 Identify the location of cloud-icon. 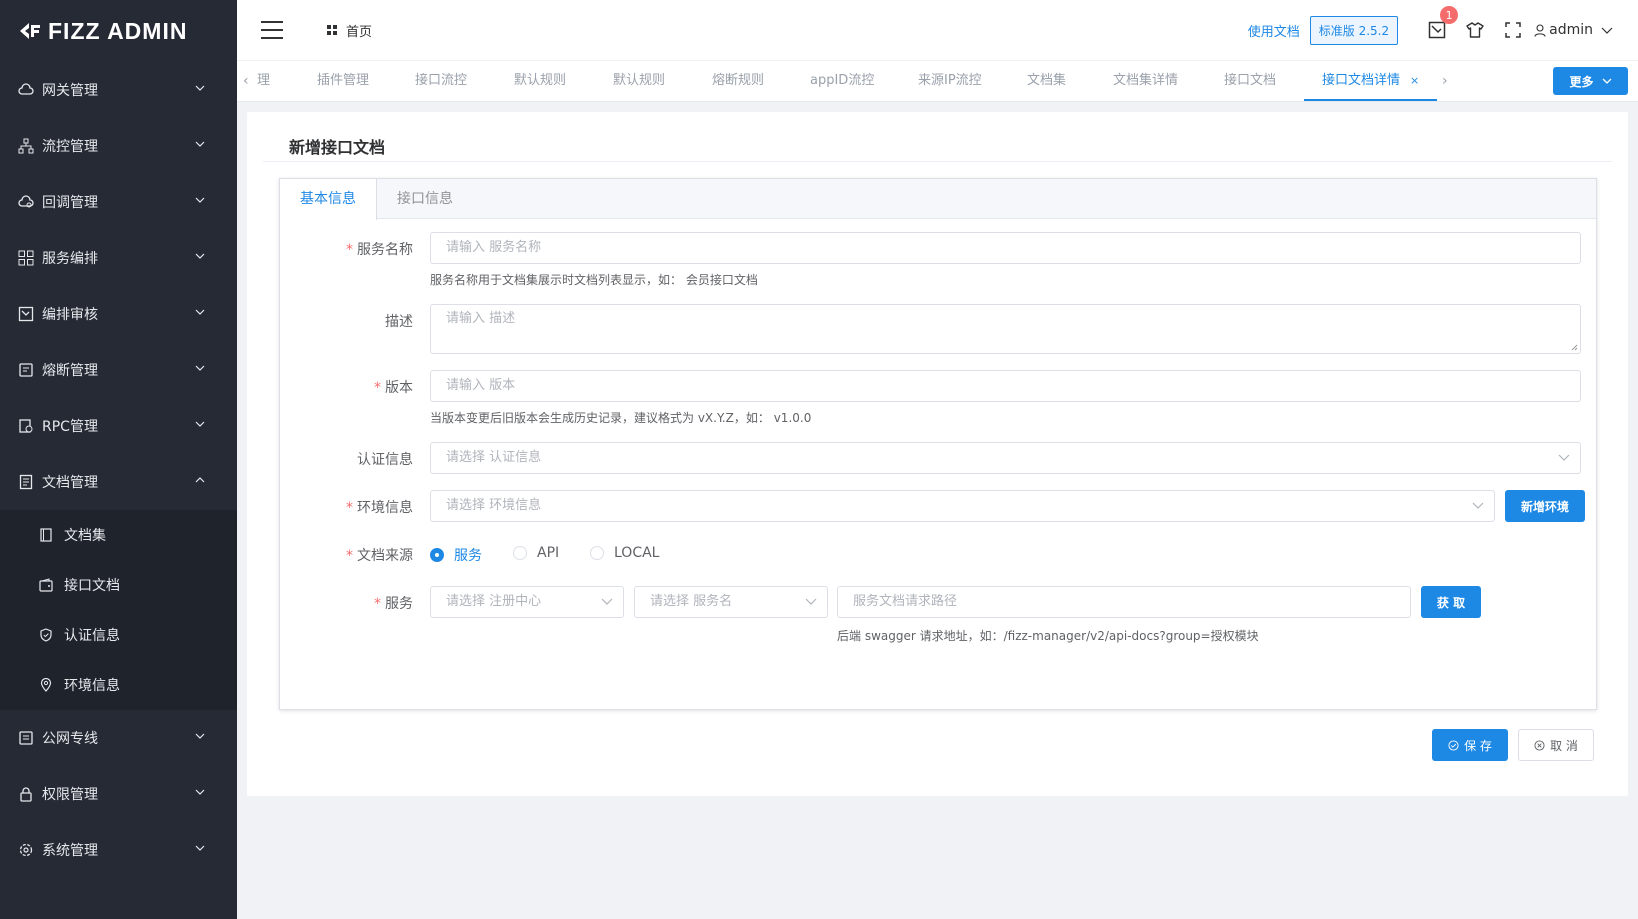
(26, 90).